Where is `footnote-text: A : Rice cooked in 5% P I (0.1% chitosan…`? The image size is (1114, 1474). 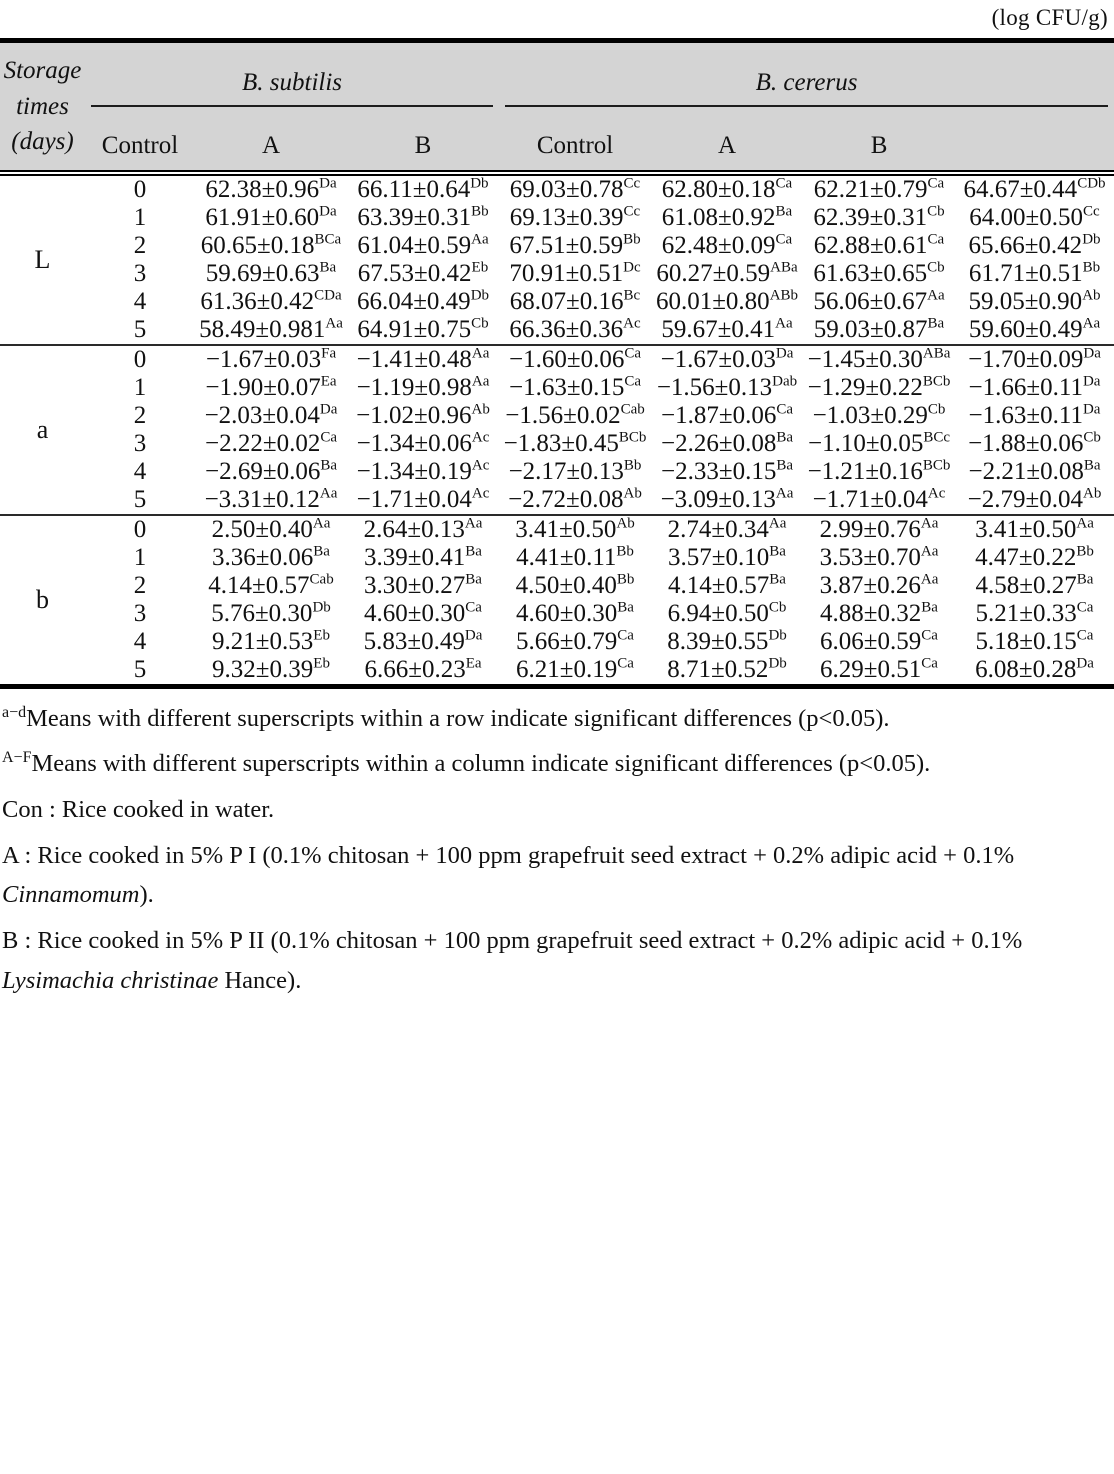 footnote-text: A : Rice cooked in 5% P I (0.1% chitosan… is located at coordinates (508, 875).